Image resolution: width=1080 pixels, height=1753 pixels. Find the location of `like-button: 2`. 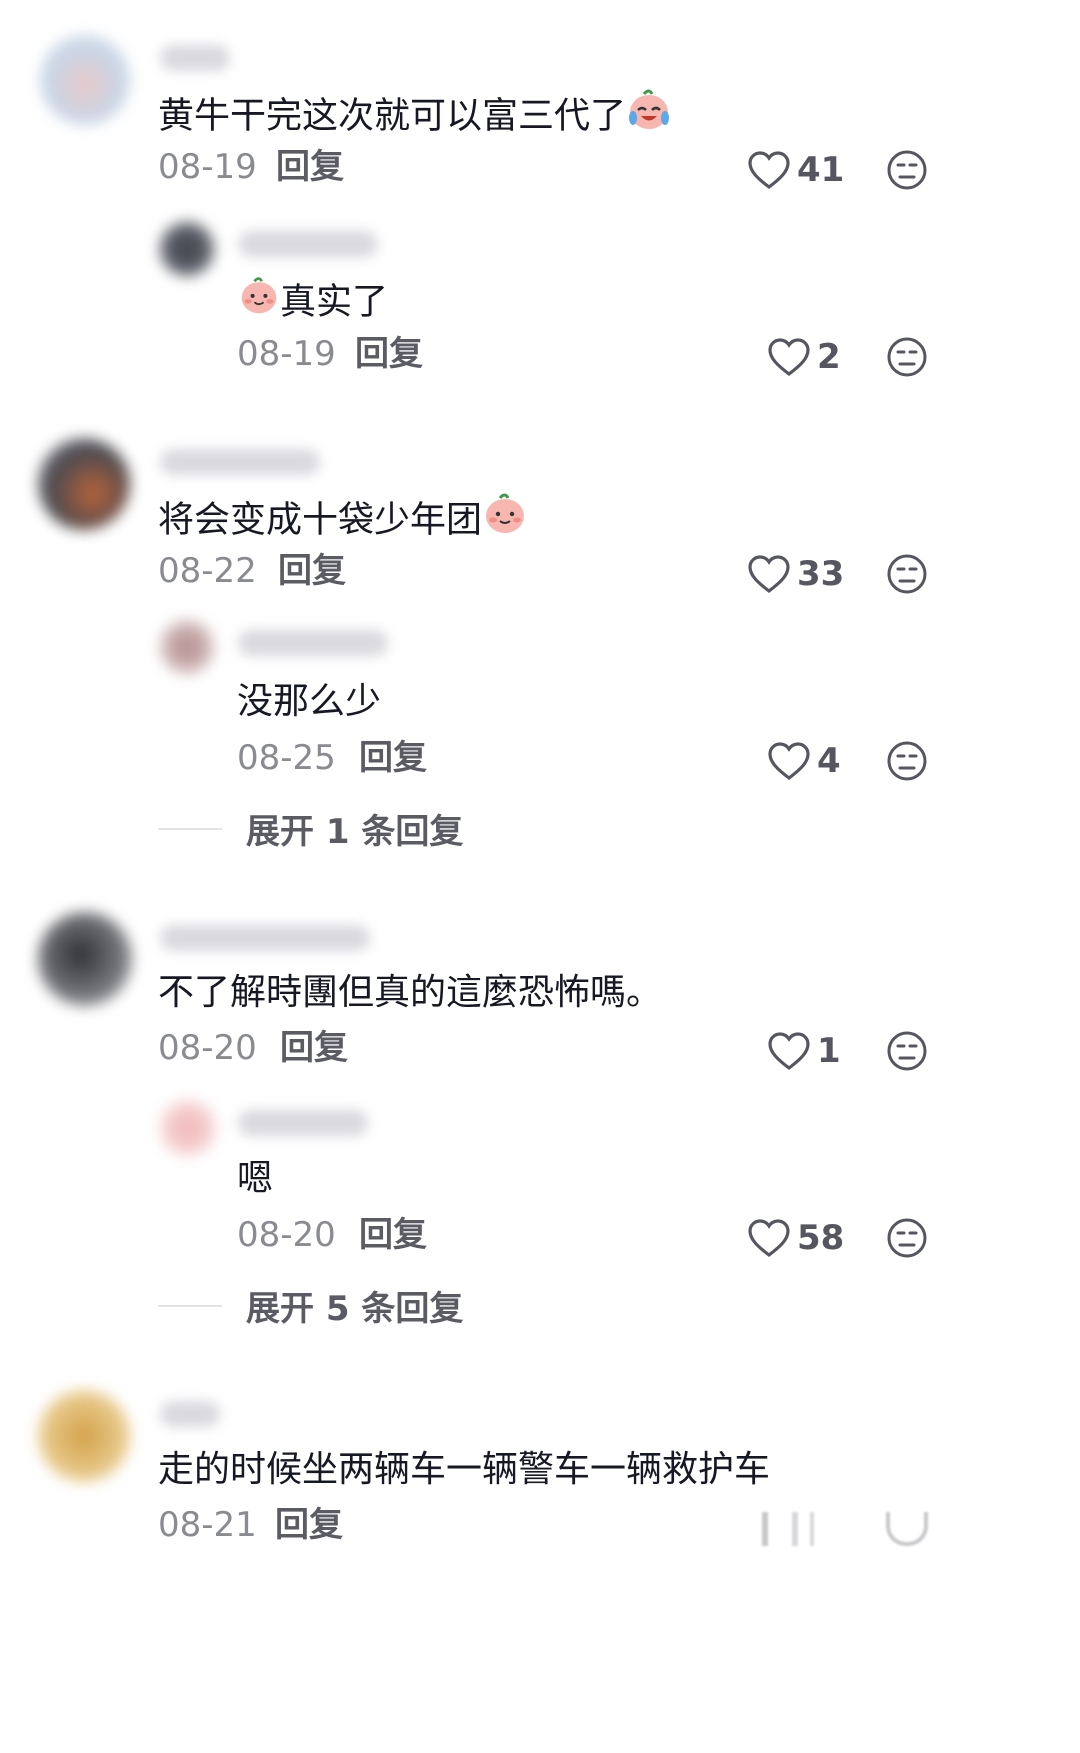

like-button: 2 is located at coordinates (804, 357).